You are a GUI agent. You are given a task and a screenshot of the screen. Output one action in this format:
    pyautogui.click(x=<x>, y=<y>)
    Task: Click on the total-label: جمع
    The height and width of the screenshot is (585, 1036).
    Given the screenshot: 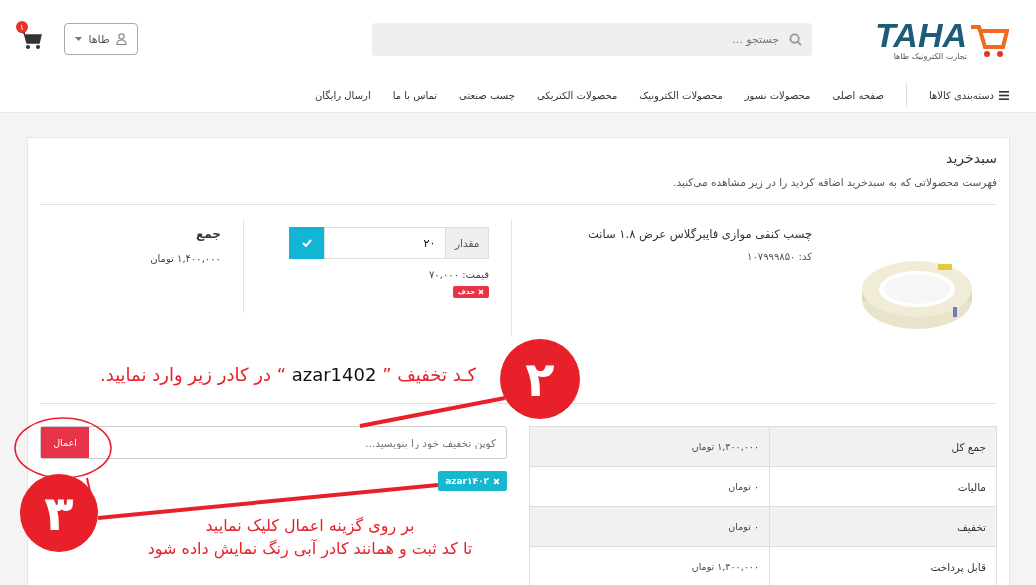 What is the action you would take?
    pyautogui.click(x=208, y=234)
    